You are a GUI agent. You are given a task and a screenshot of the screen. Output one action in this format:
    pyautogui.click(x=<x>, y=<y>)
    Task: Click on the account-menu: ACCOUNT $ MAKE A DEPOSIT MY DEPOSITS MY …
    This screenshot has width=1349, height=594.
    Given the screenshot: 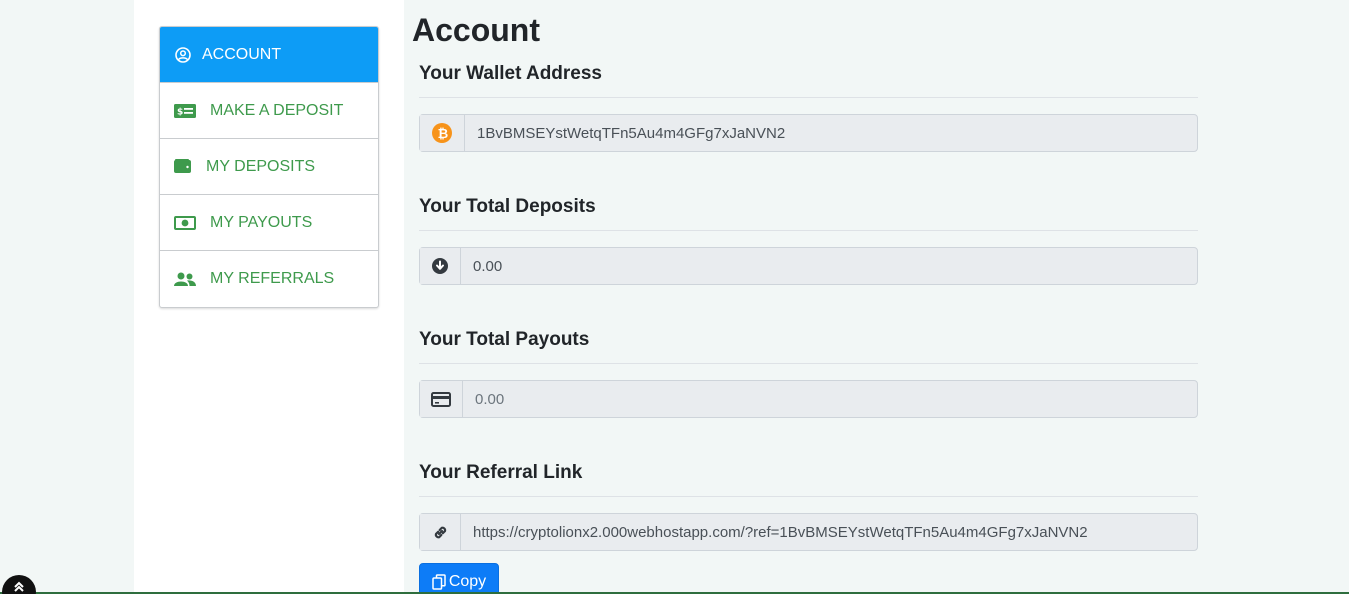 What is the action you would take?
    pyautogui.click(x=269, y=167)
    